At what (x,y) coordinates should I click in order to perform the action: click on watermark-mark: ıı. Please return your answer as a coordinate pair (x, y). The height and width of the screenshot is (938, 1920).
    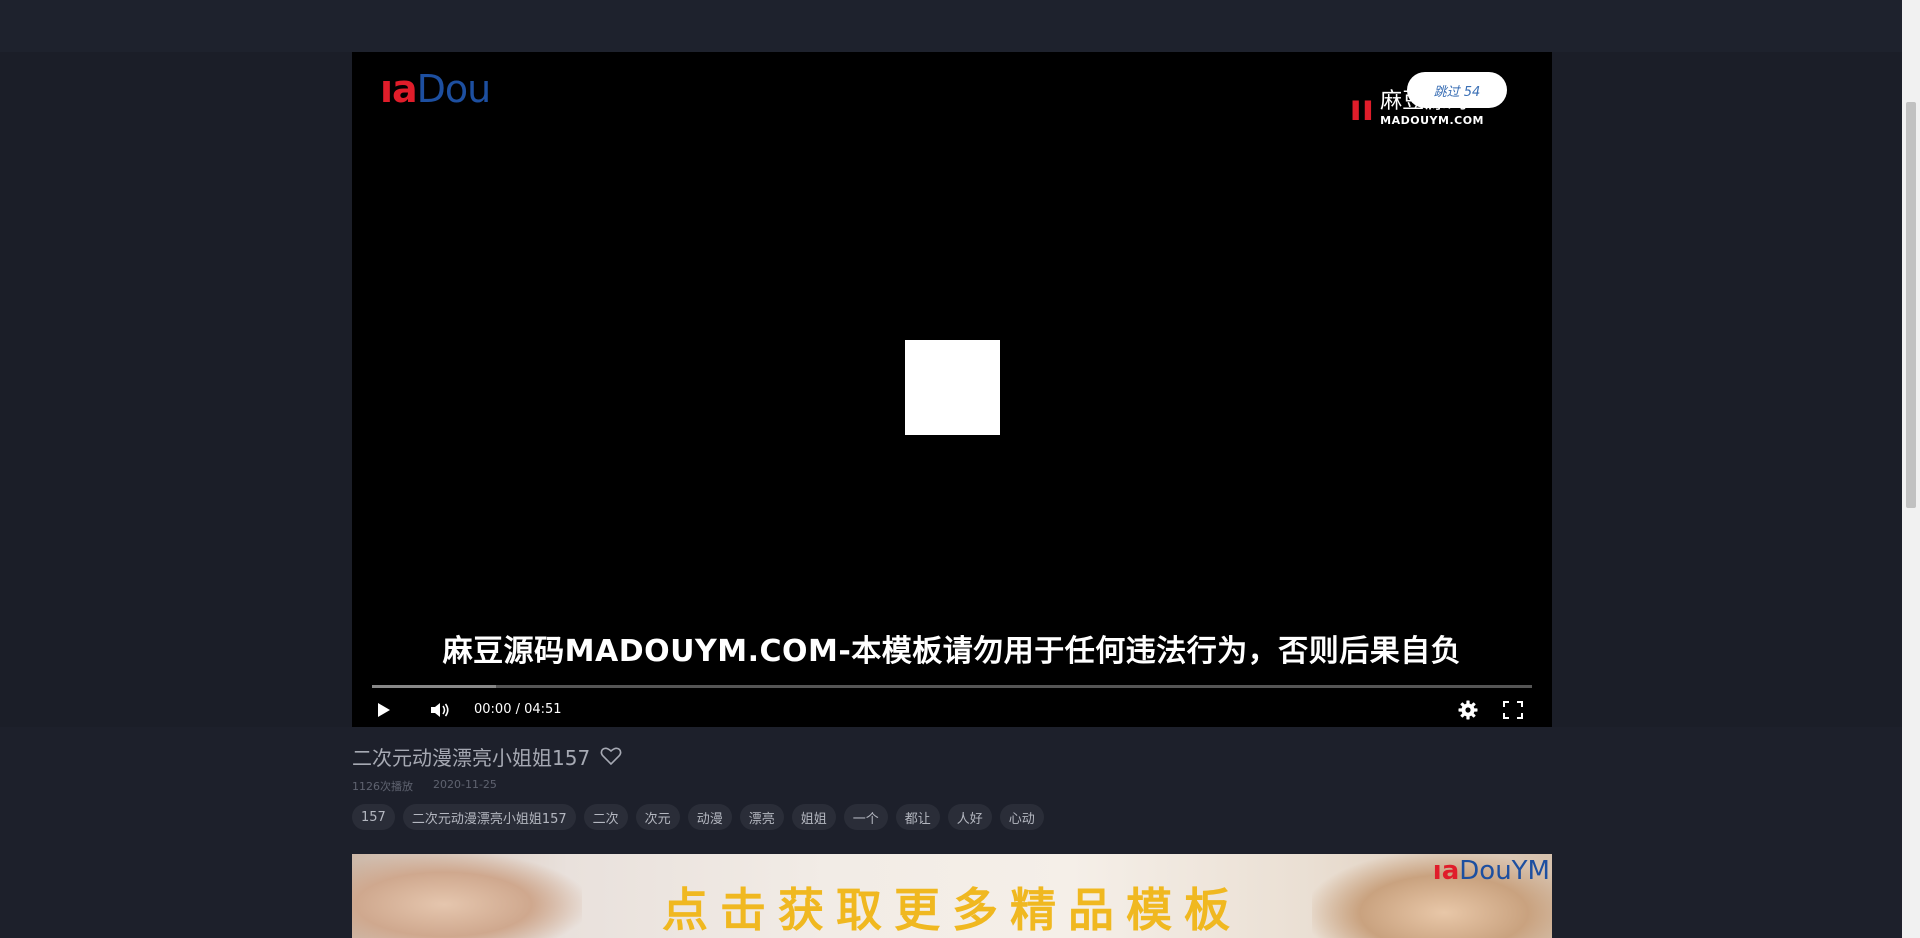
    Looking at the image, I should click on (1362, 108).